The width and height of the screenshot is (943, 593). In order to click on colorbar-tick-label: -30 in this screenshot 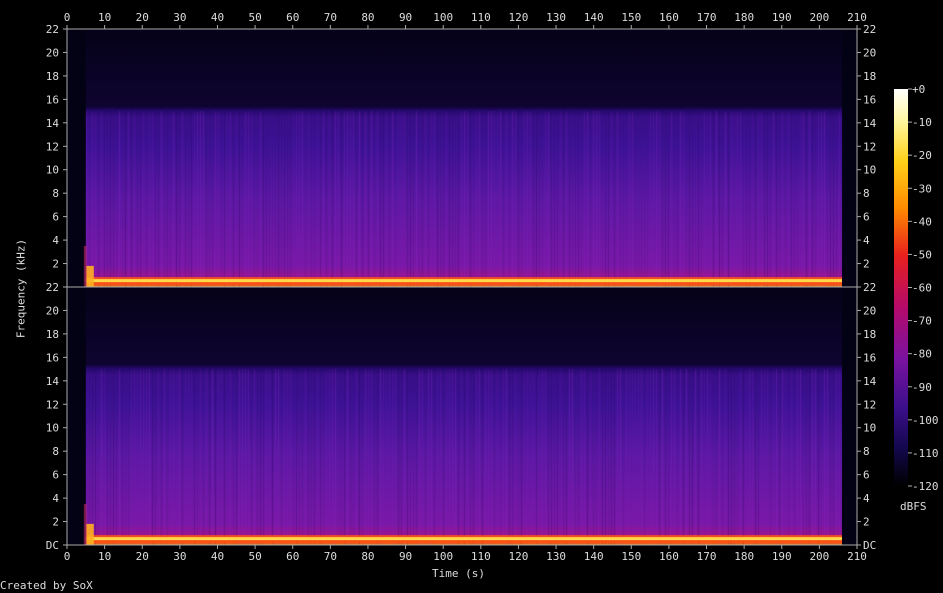, I will do `click(922, 188)`.